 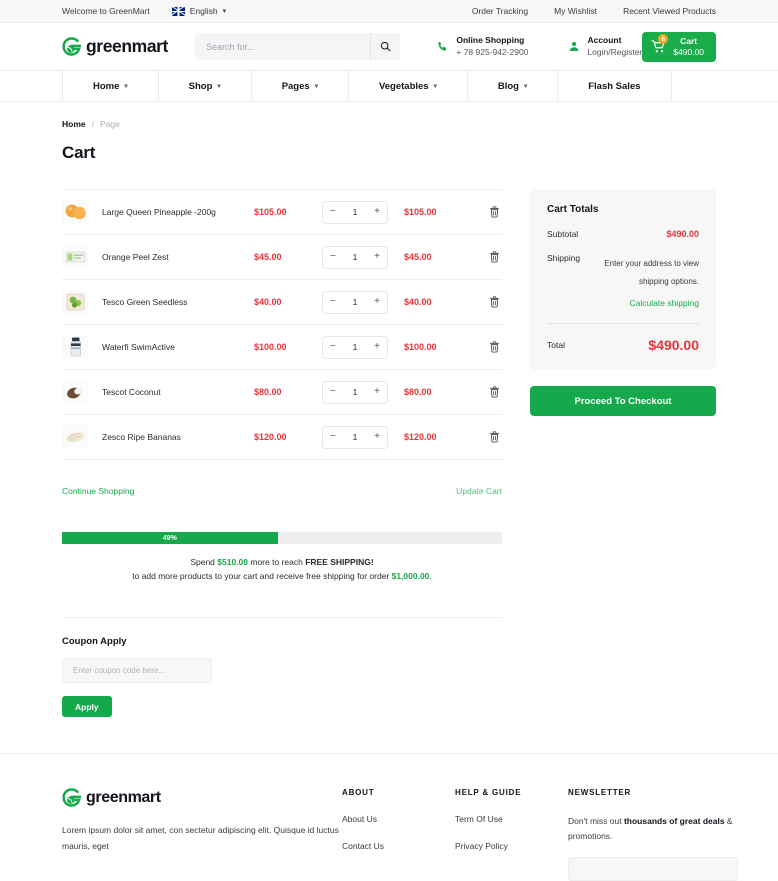 I want to click on product-name: Waterfi SwimActive, so click(x=178, y=347).